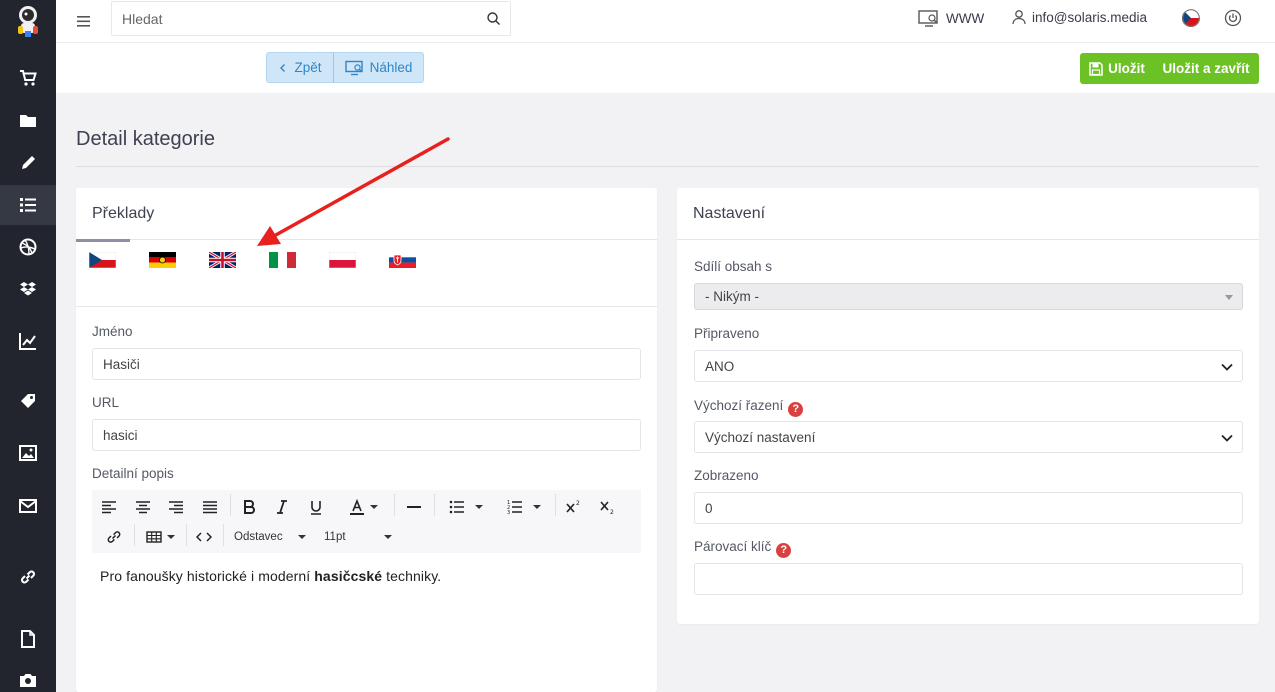 Image resolution: width=1275 pixels, height=692 pixels. I want to click on search-icon, so click(493, 18).